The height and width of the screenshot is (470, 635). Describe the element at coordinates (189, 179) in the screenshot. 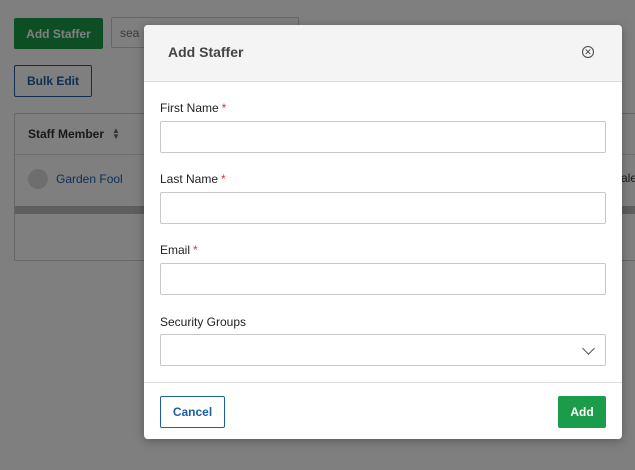

I see `last-name-label-text: Last Name` at that location.